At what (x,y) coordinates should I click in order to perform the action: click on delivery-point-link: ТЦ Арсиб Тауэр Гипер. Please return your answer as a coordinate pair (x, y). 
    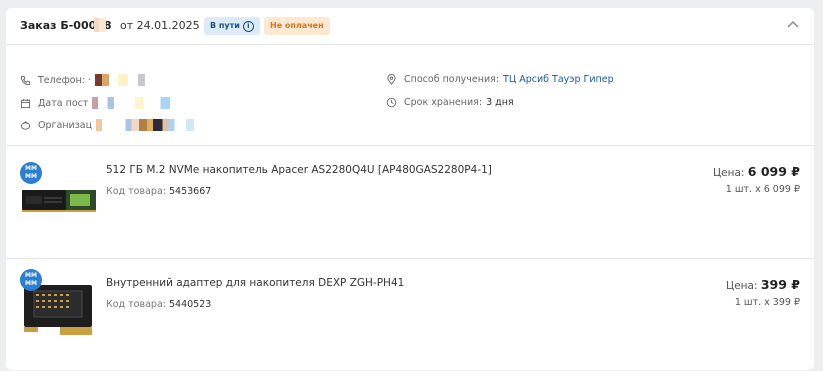
    Looking at the image, I should click on (558, 79).